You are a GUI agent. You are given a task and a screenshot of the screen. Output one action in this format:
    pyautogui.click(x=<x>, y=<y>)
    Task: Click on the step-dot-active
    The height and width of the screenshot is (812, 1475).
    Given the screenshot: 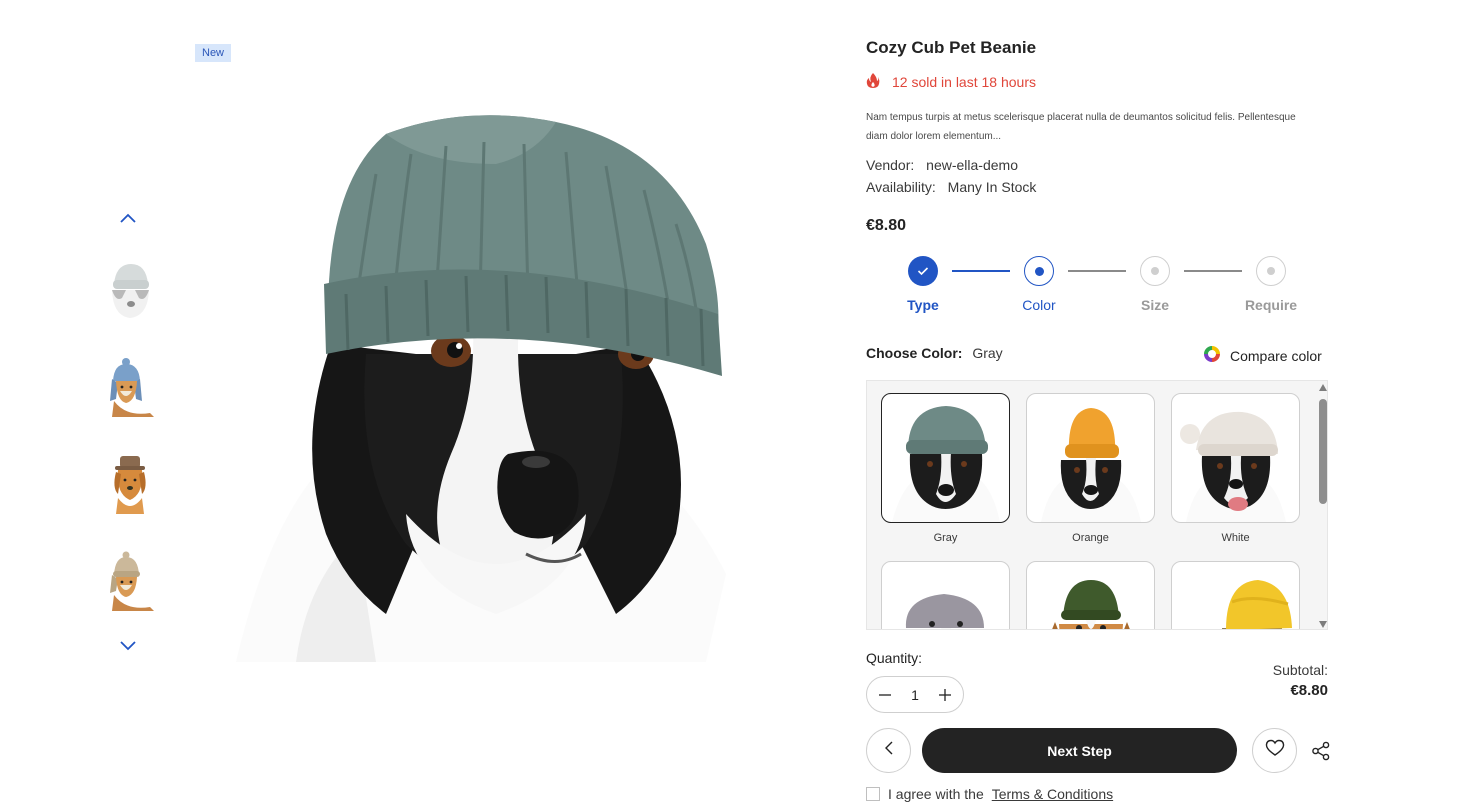 What is the action you would take?
    pyautogui.click(x=1039, y=271)
    